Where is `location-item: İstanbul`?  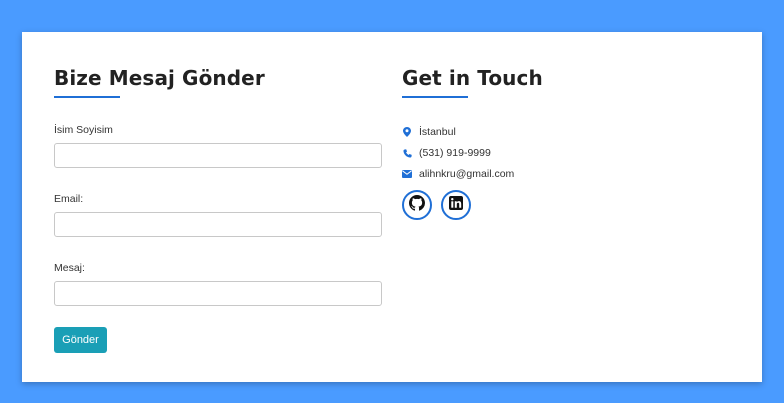
location-item: İstanbul is located at coordinates (562, 132).